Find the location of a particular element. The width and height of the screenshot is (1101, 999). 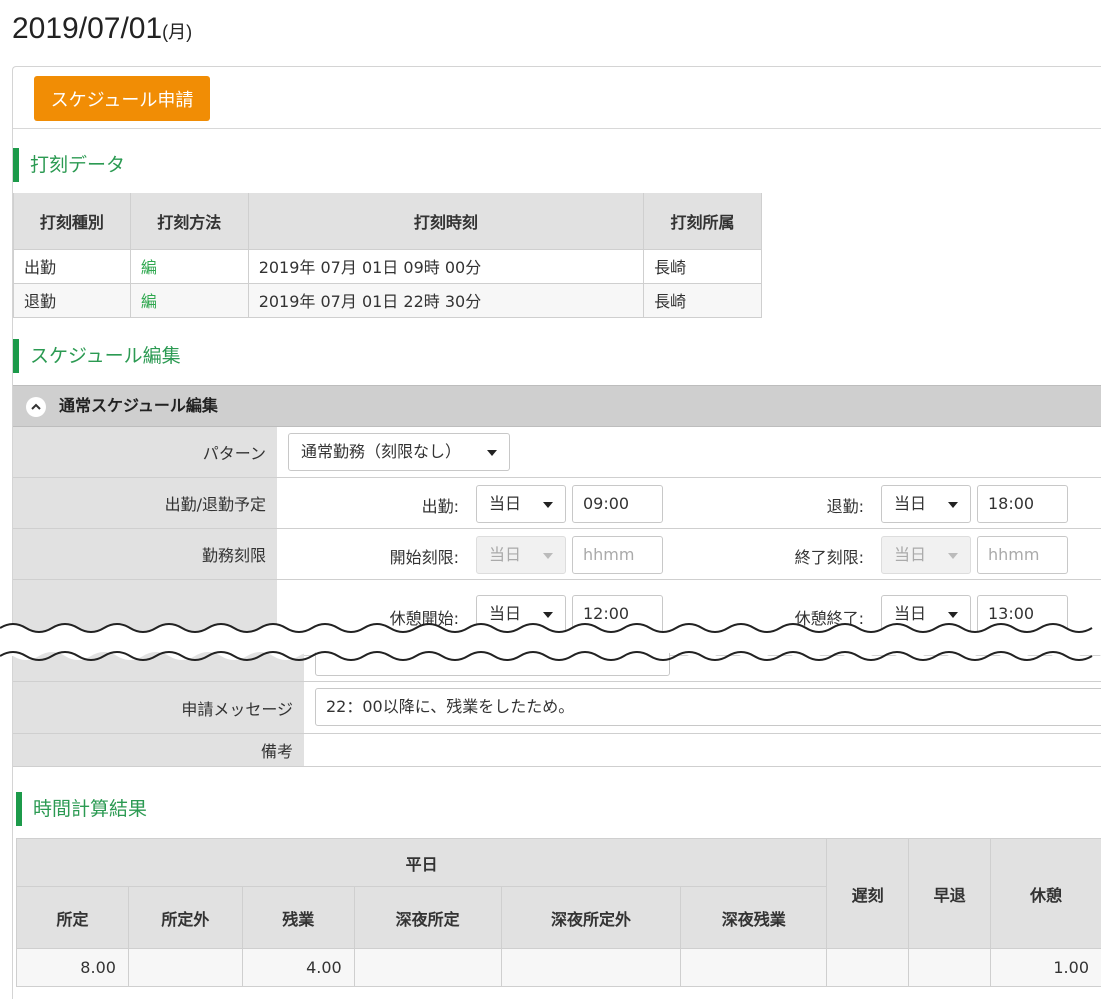

cell-night-overtime is located at coordinates (754, 967).